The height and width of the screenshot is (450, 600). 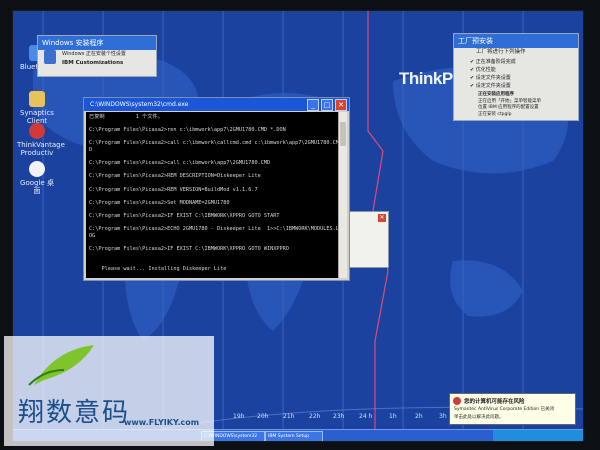 What do you see at coordinates (342, 195) in the screenshot?
I see `cmd-scrollbar` at bounding box center [342, 195].